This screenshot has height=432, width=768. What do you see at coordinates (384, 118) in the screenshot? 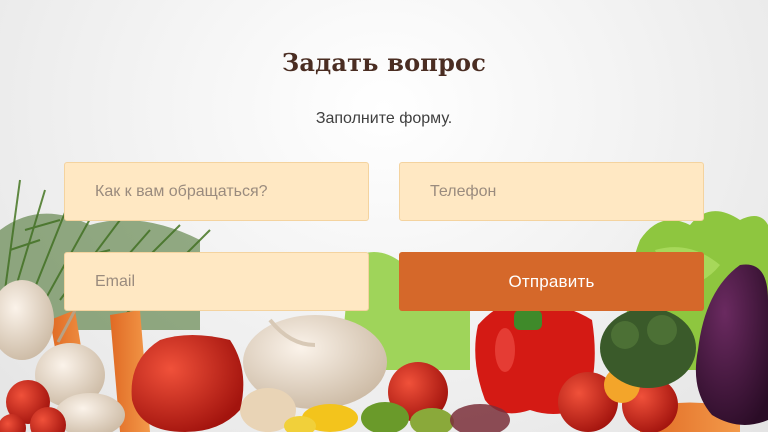
I see `form-subtitle: Заполните форму.` at bounding box center [384, 118].